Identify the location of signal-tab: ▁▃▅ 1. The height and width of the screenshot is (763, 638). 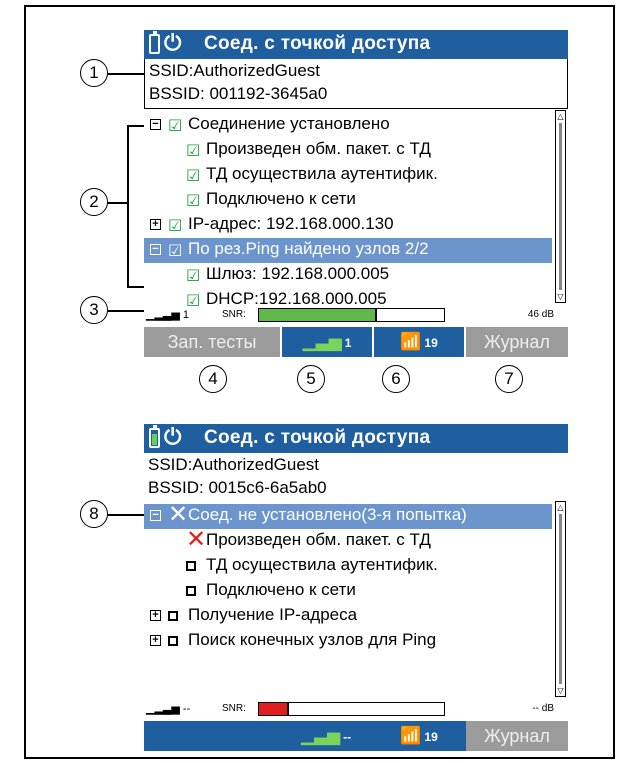
(327, 342).